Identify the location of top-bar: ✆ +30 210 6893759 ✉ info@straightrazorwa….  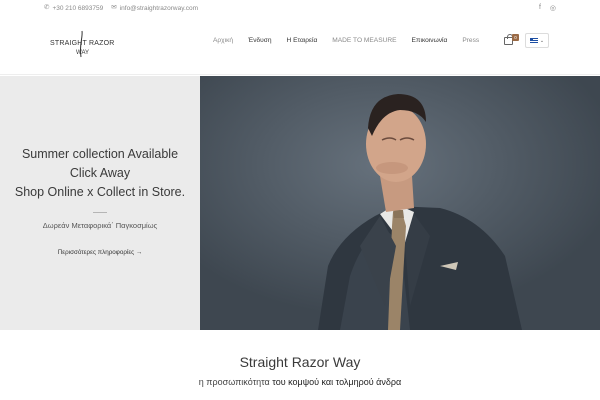
(300, 9).